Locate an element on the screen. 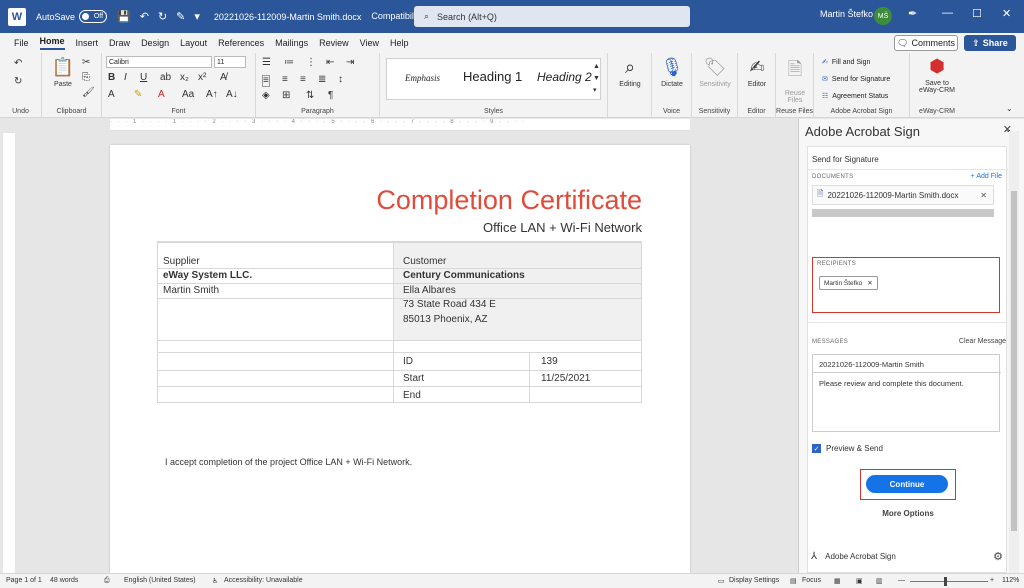  save-to-eway-button: ⬢ Save to eWay-CRM is located at coordinates (937, 75).